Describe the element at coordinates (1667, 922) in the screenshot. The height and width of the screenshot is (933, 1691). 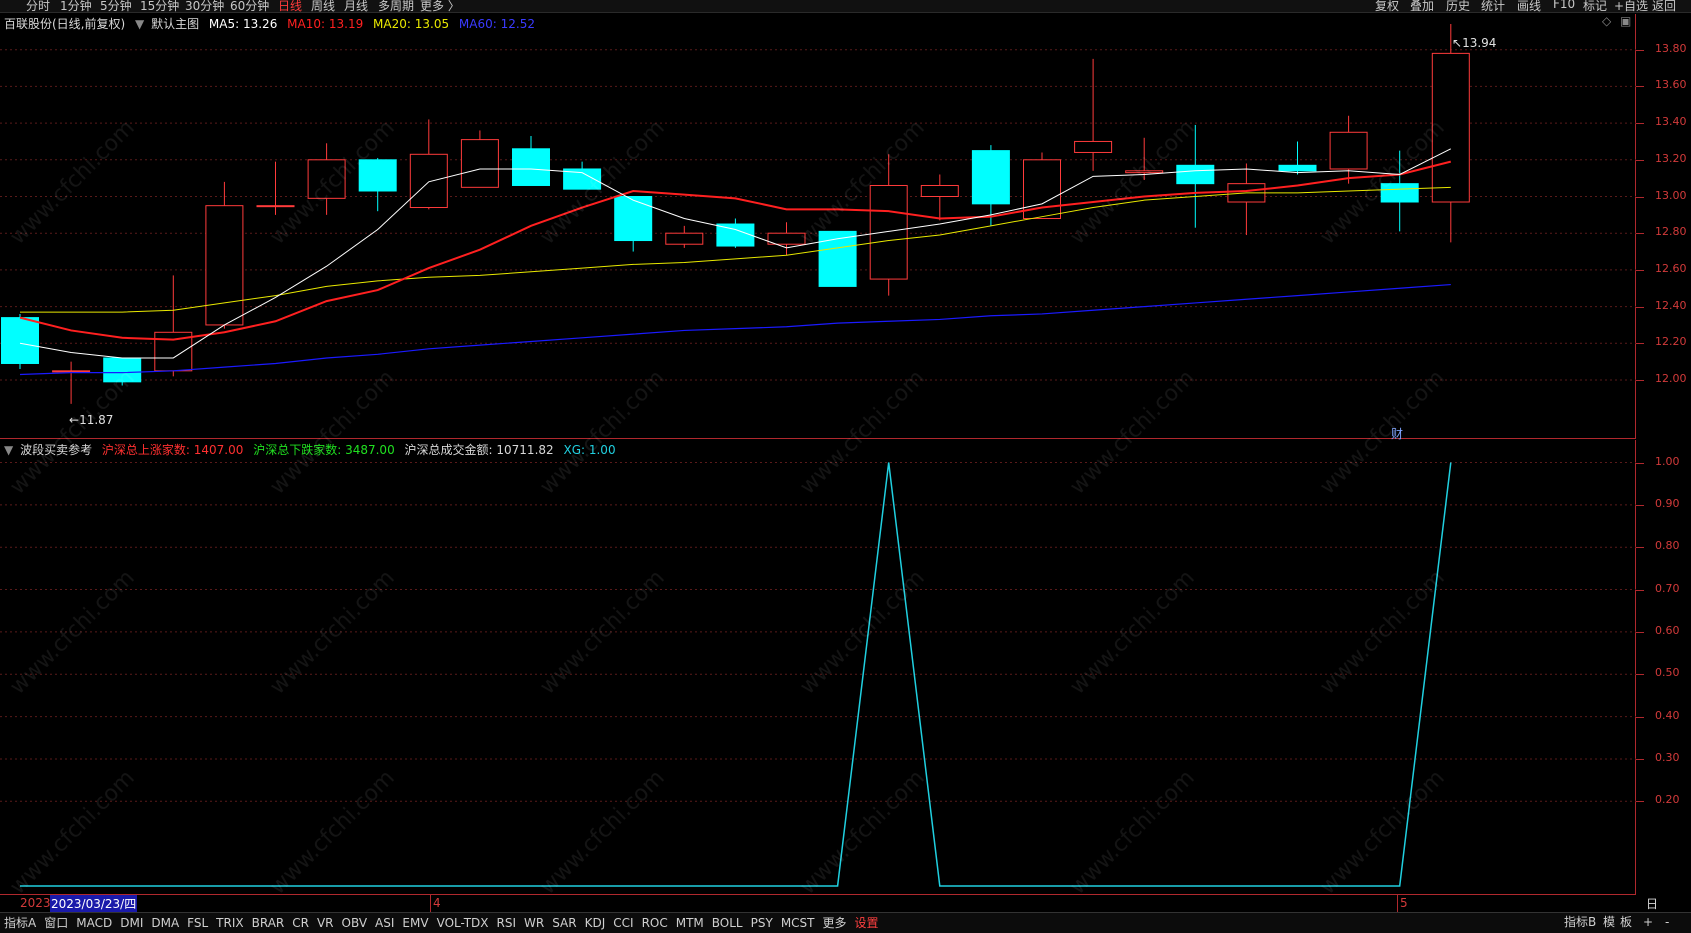
I see `bottom-right-button-4: -` at that location.